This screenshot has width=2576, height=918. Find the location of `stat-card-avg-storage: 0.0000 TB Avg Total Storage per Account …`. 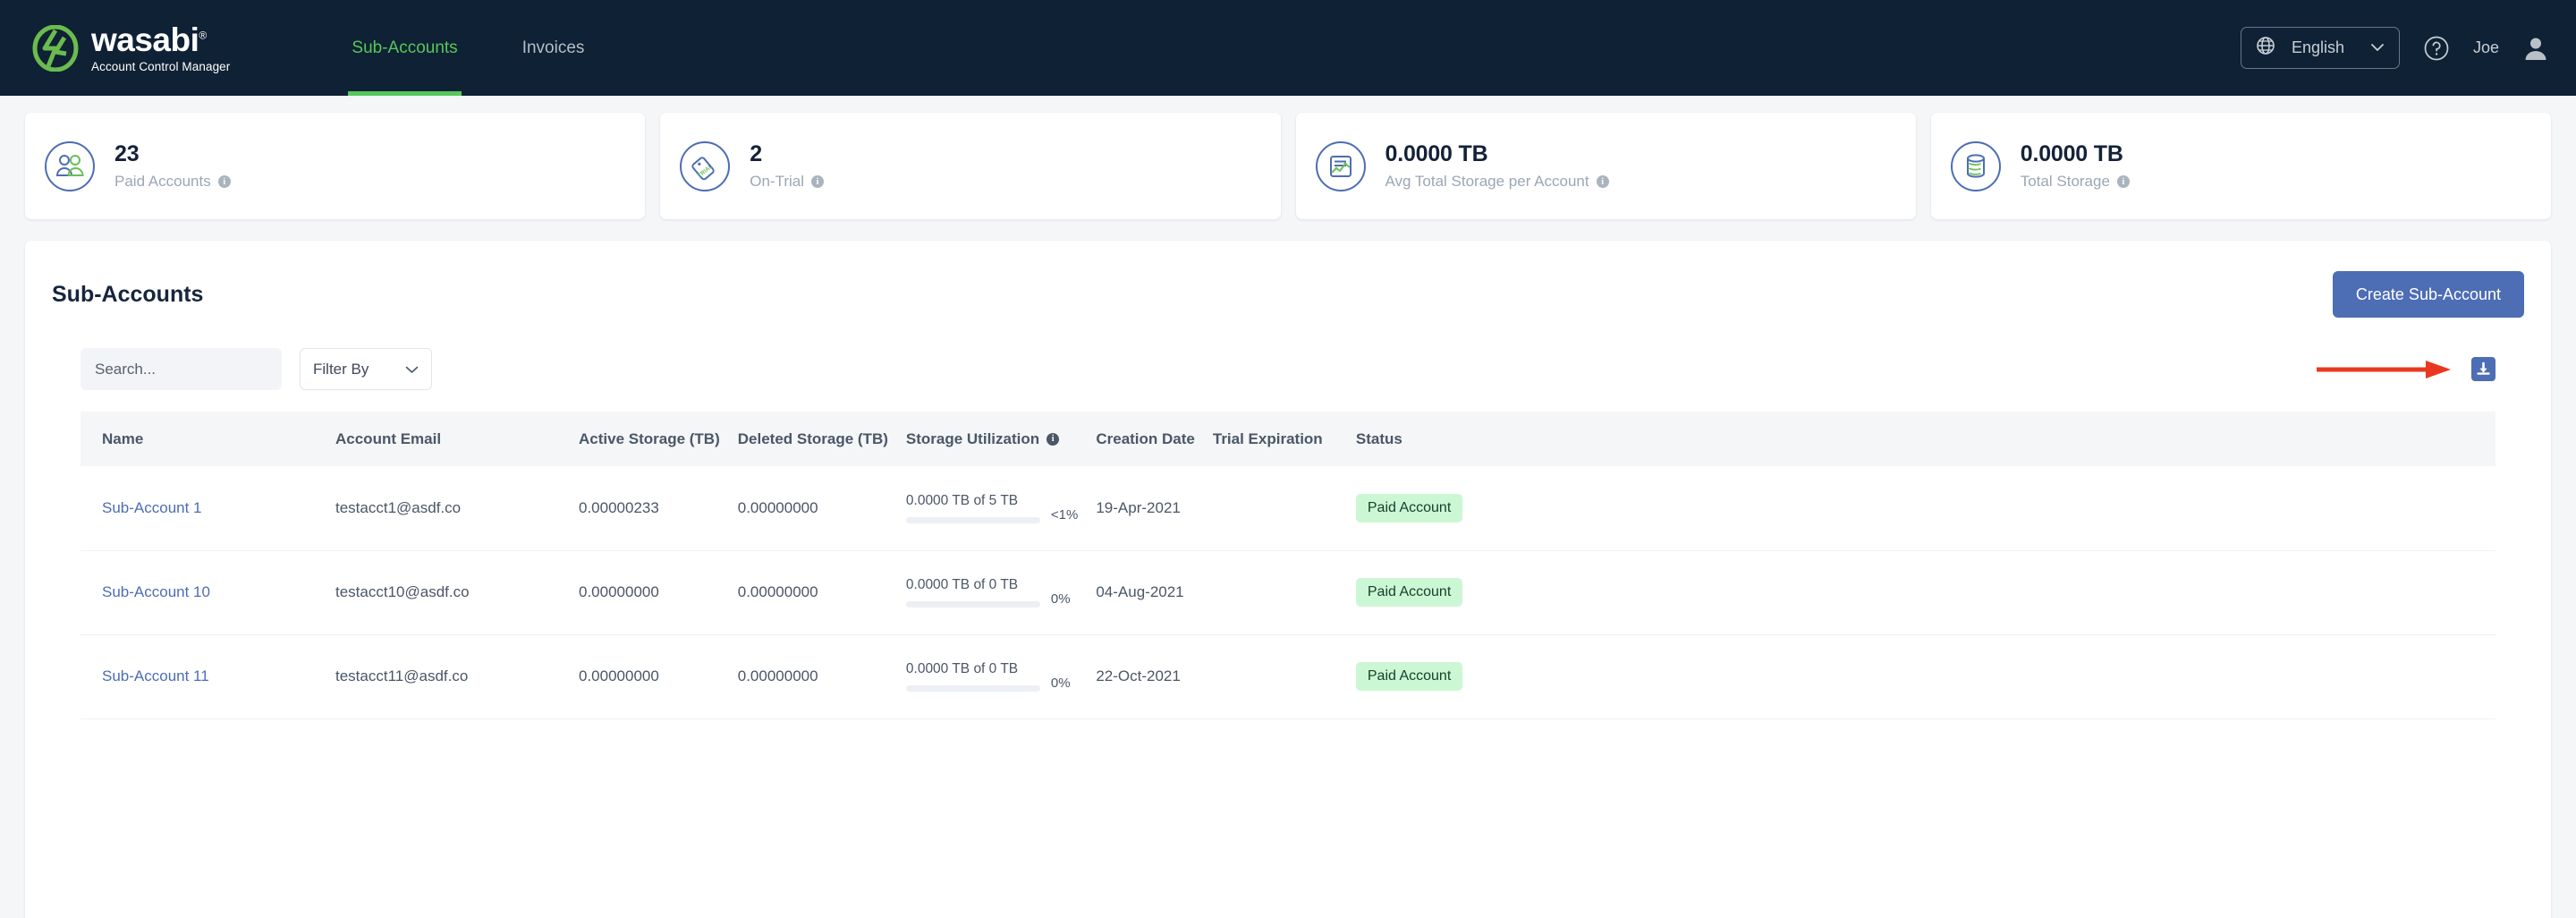

stat-card-avg-storage: 0.0000 TB Avg Total Storage per Account … is located at coordinates (1605, 166).